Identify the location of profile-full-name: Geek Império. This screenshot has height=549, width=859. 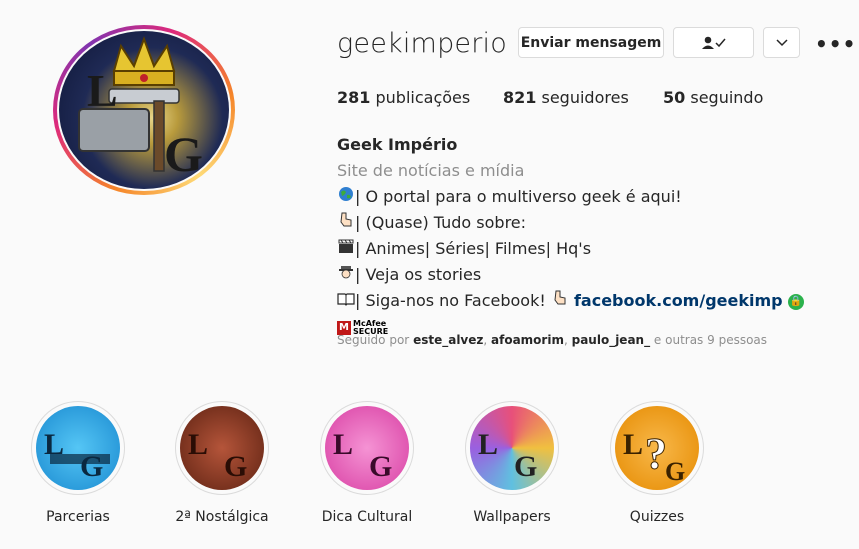
(397, 144).